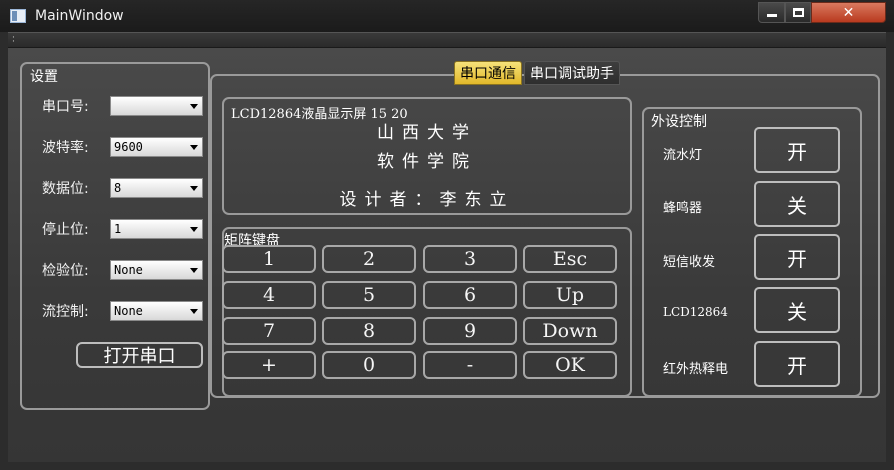 The width and height of the screenshot is (894, 470). What do you see at coordinates (369, 365) in the screenshot?
I see `key-0: 0` at bounding box center [369, 365].